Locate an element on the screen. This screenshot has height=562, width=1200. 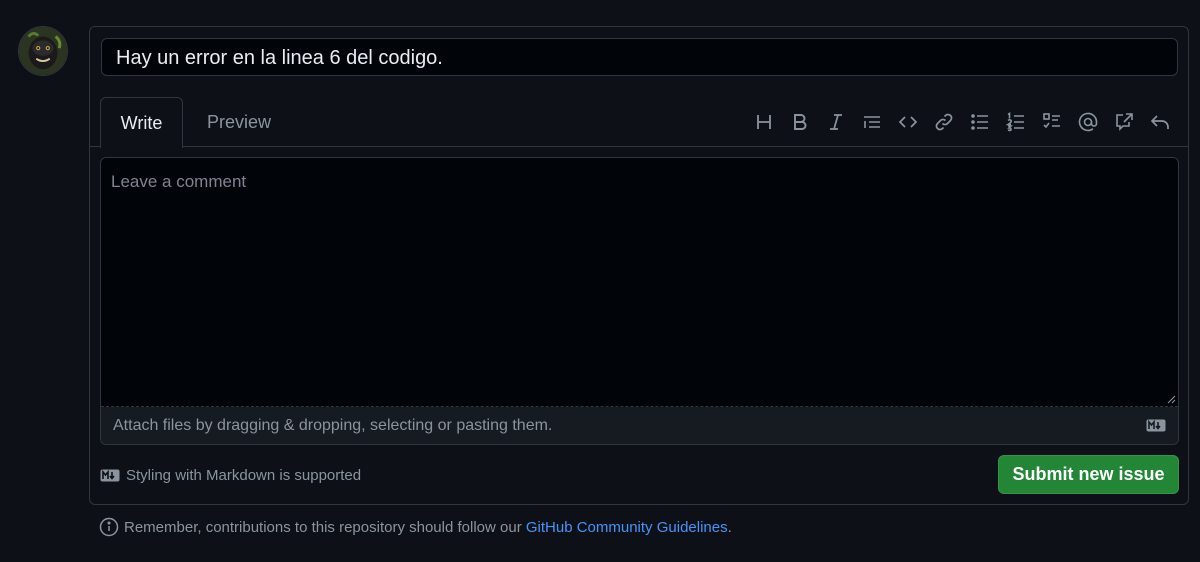
quote-icon is located at coordinates (872, 122).